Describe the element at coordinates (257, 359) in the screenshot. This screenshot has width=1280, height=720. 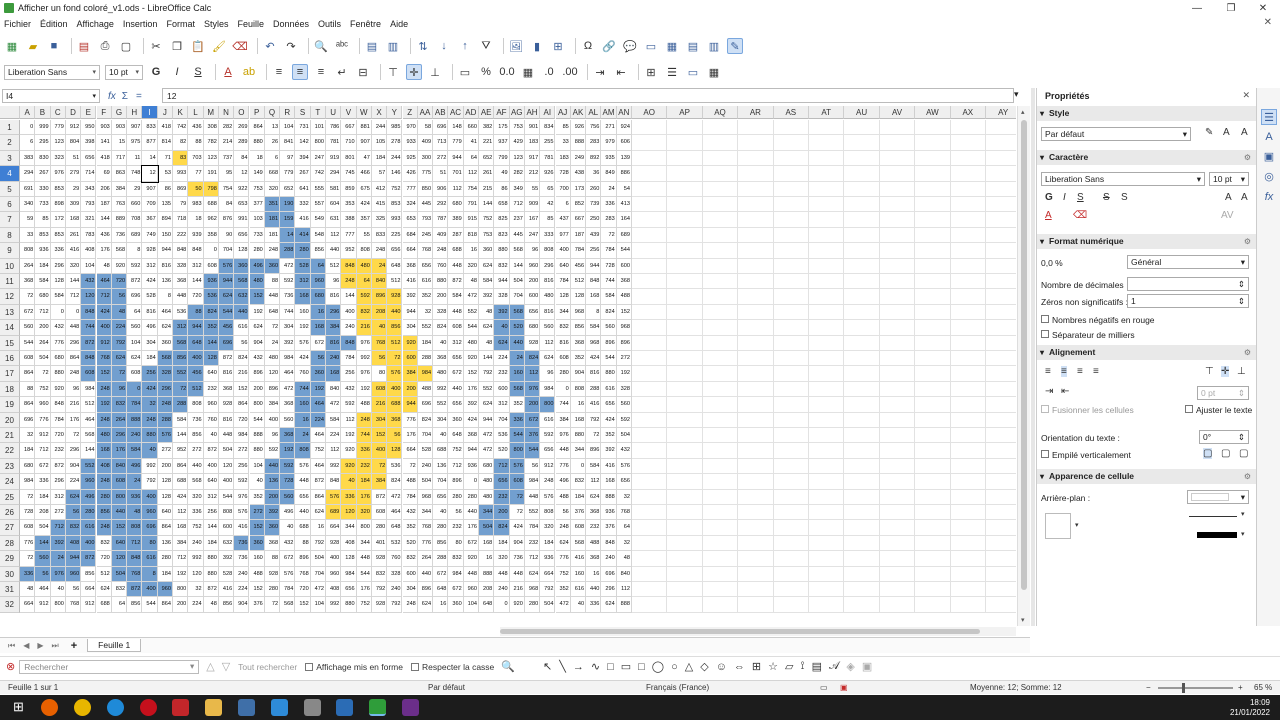
I see `cell: 432` at that location.